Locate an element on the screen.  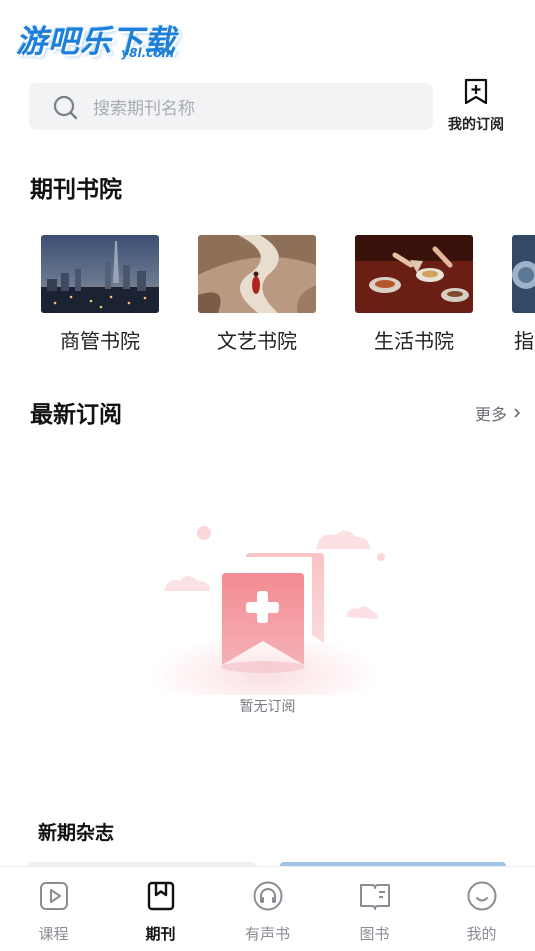
academy-thumb-partial is located at coordinates (523, 274).